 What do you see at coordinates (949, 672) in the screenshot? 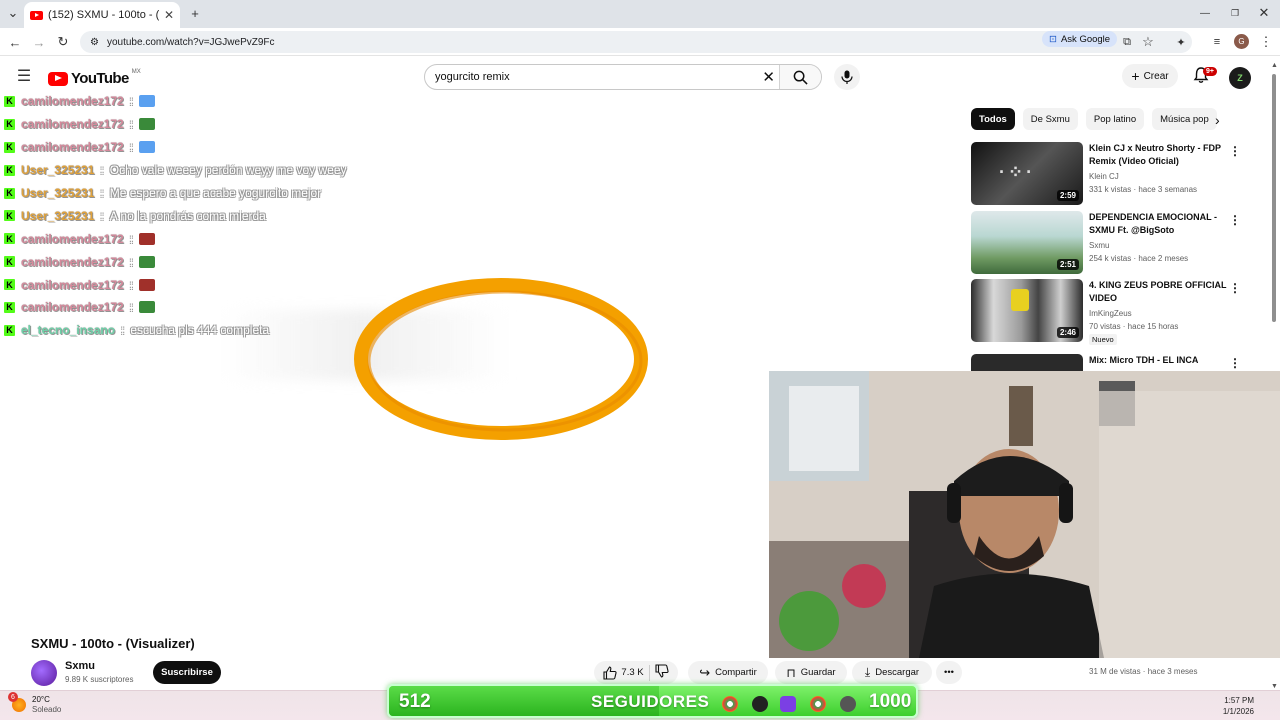
I see `more-actions-button: •••` at bounding box center [949, 672].